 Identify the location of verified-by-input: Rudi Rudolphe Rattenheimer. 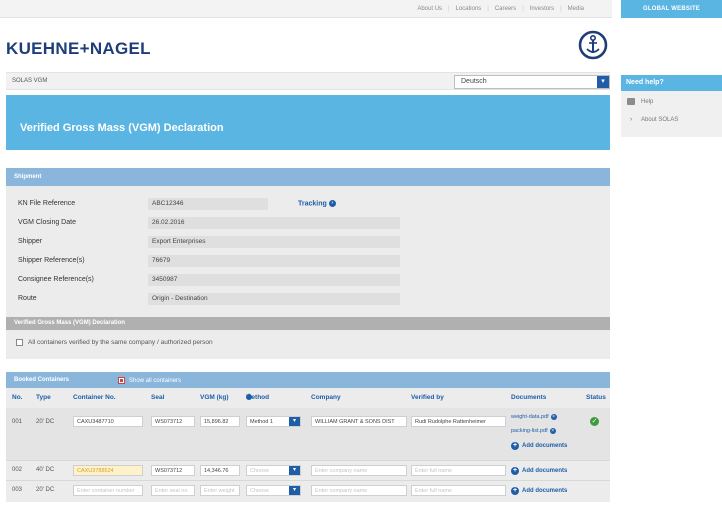
(458, 421).